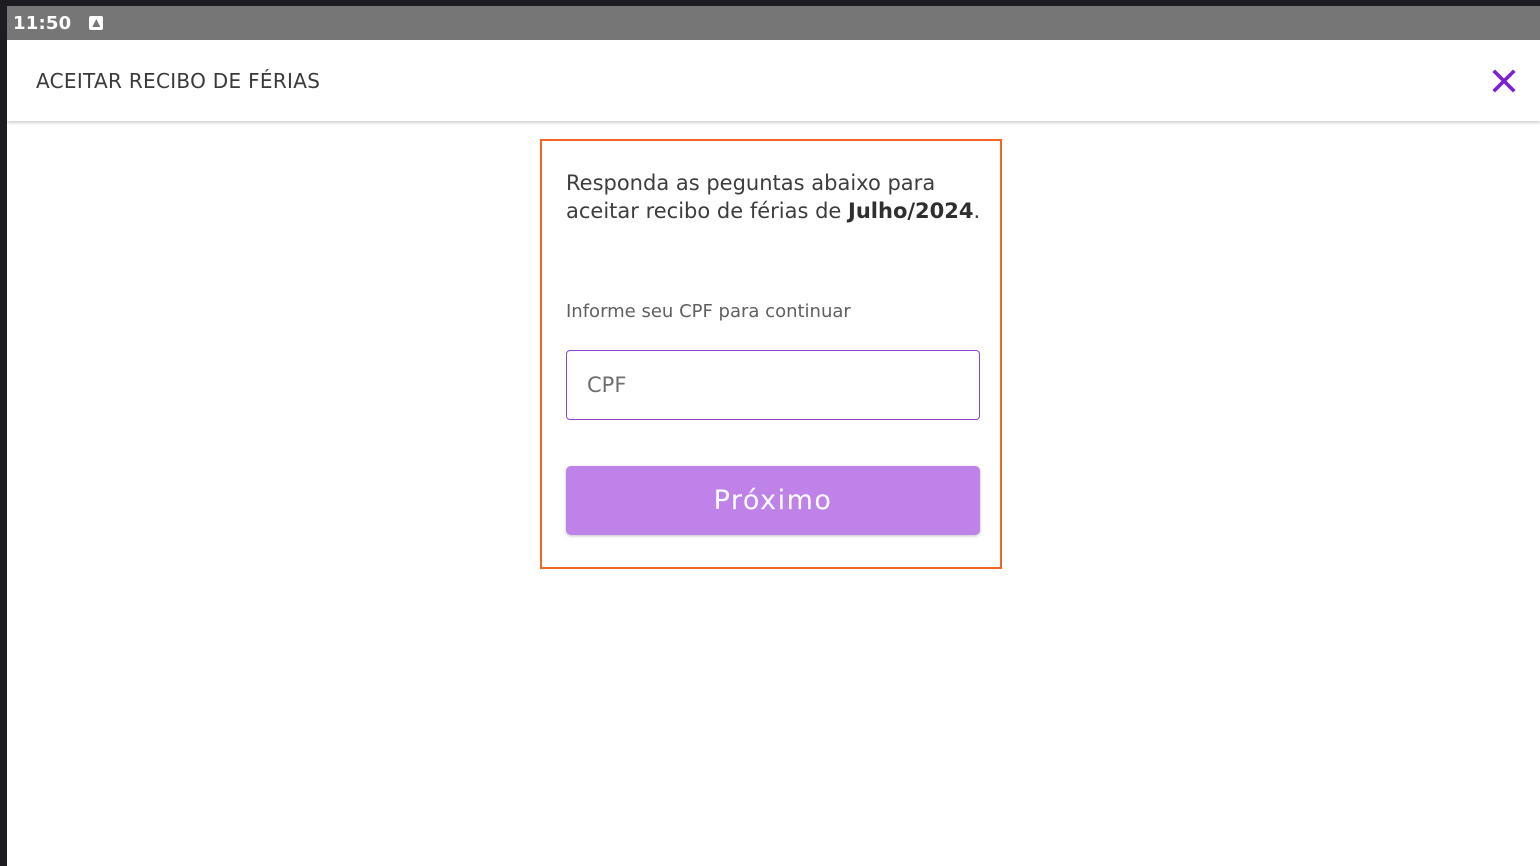  Describe the element at coordinates (977, 211) in the screenshot. I see `intro-suffix: .` at that location.